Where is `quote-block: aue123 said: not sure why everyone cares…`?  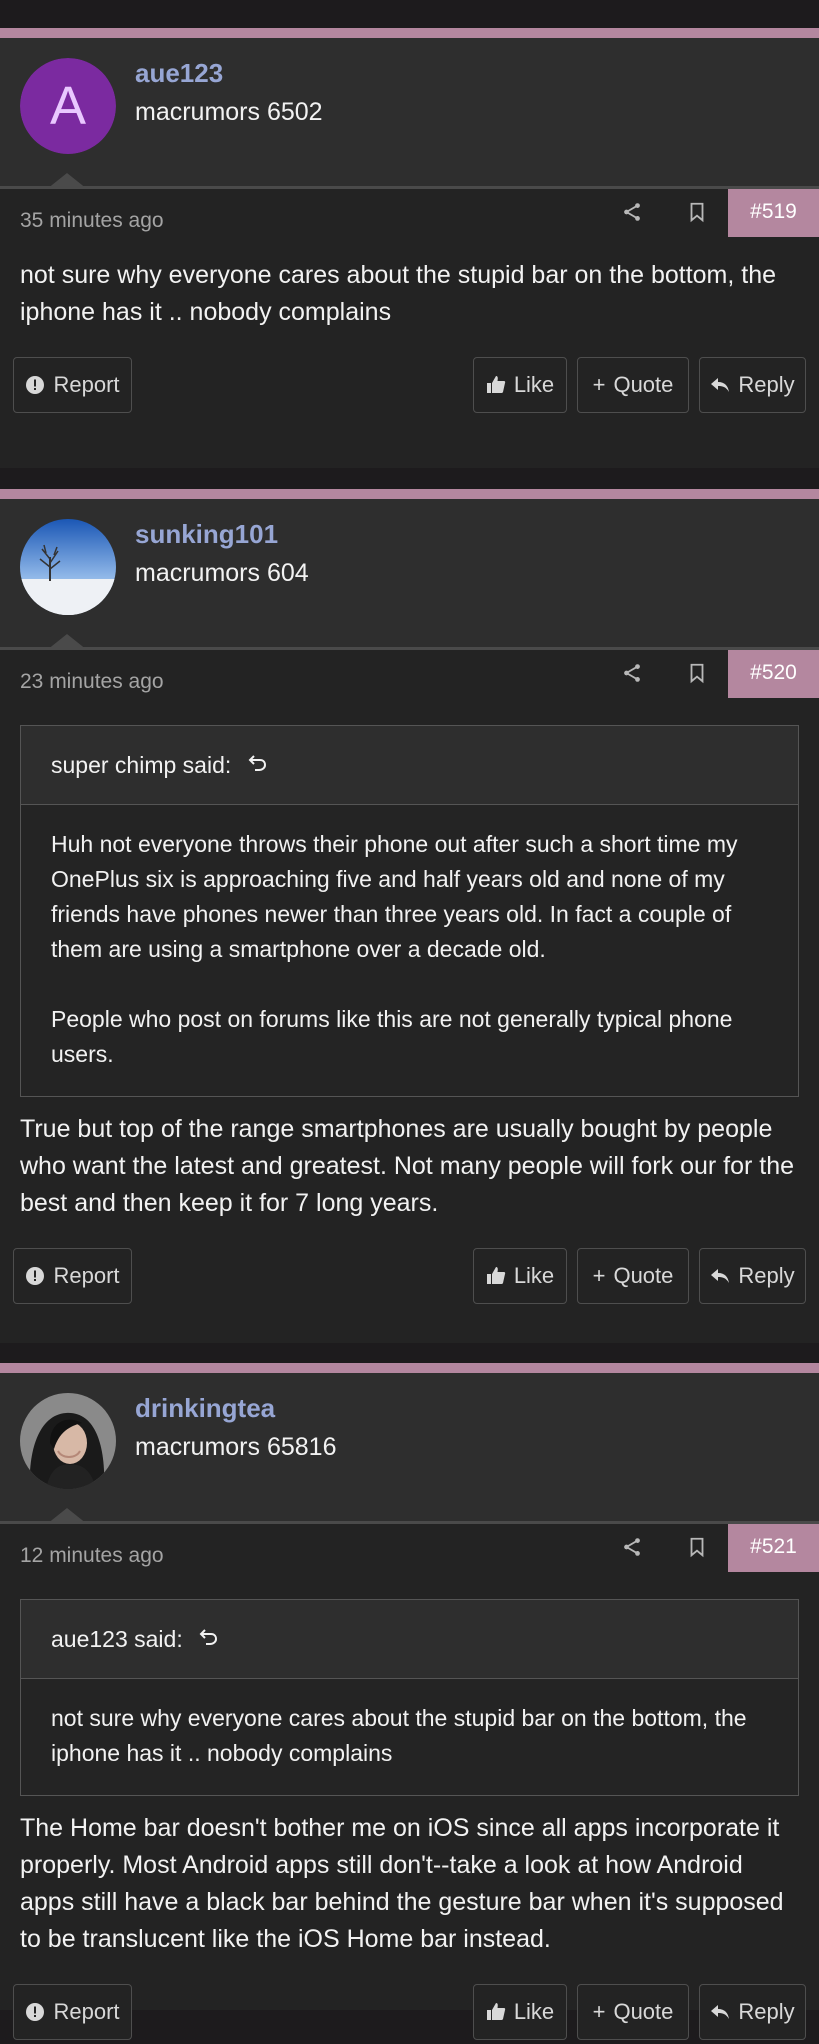
quote-block: aue123 said: not sure why everyone cares… is located at coordinates (409, 1697).